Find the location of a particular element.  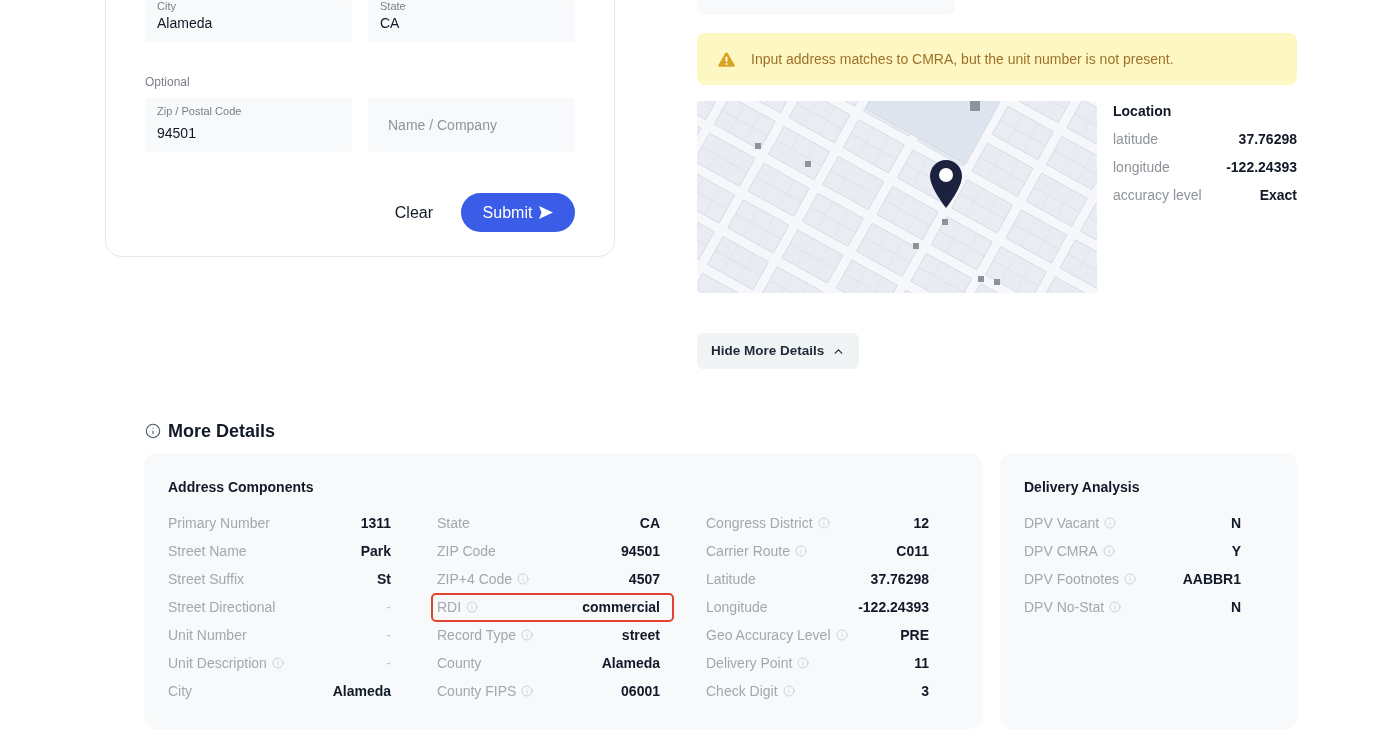

field-label: City is located at coordinates (166, 6).